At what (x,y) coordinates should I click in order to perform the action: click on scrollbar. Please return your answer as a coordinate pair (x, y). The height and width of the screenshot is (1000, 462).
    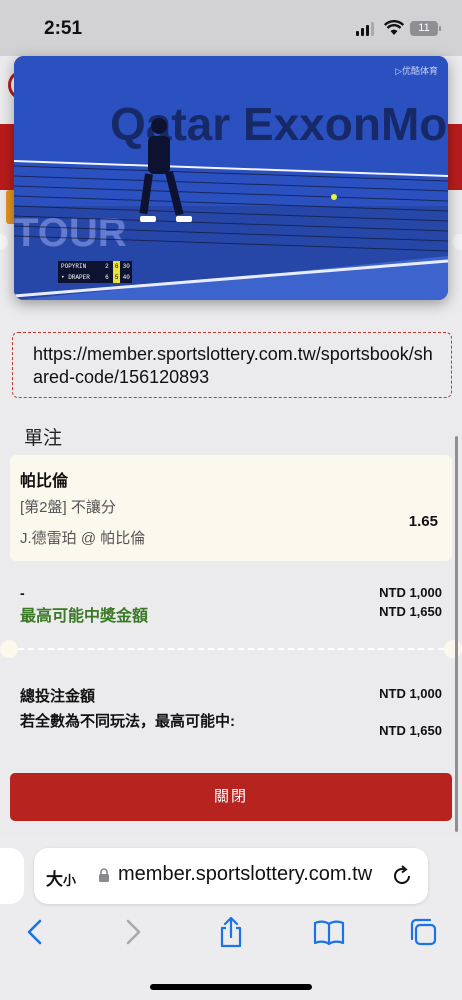
    Looking at the image, I should click on (456, 634).